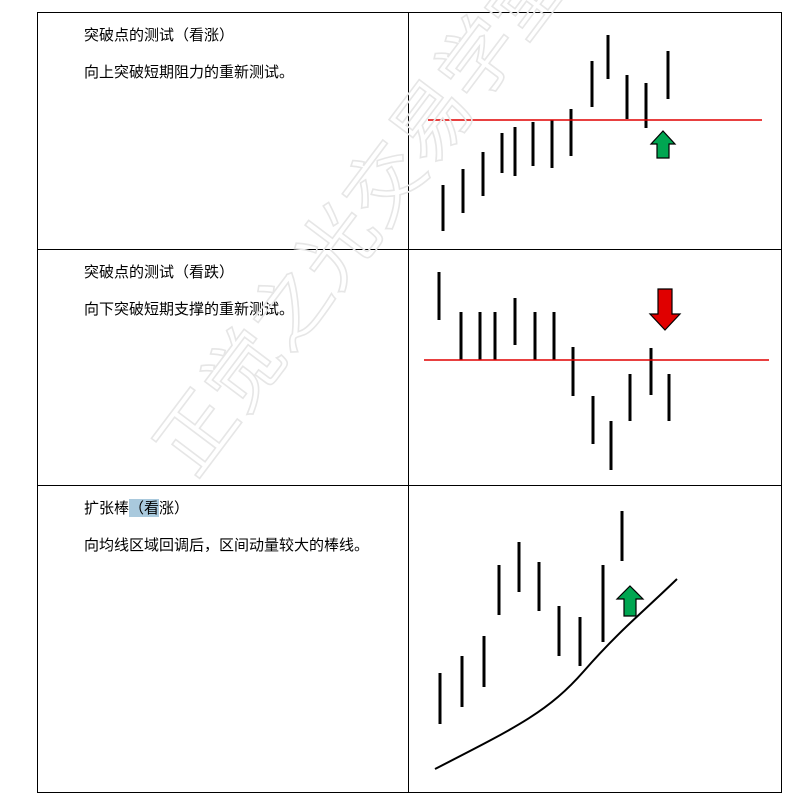 The width and height of the screenshot is (794, 798). Describe the element at coordinates (107, 508) in the screenshot. I see `title-prefix: 扩张棒` at that location.